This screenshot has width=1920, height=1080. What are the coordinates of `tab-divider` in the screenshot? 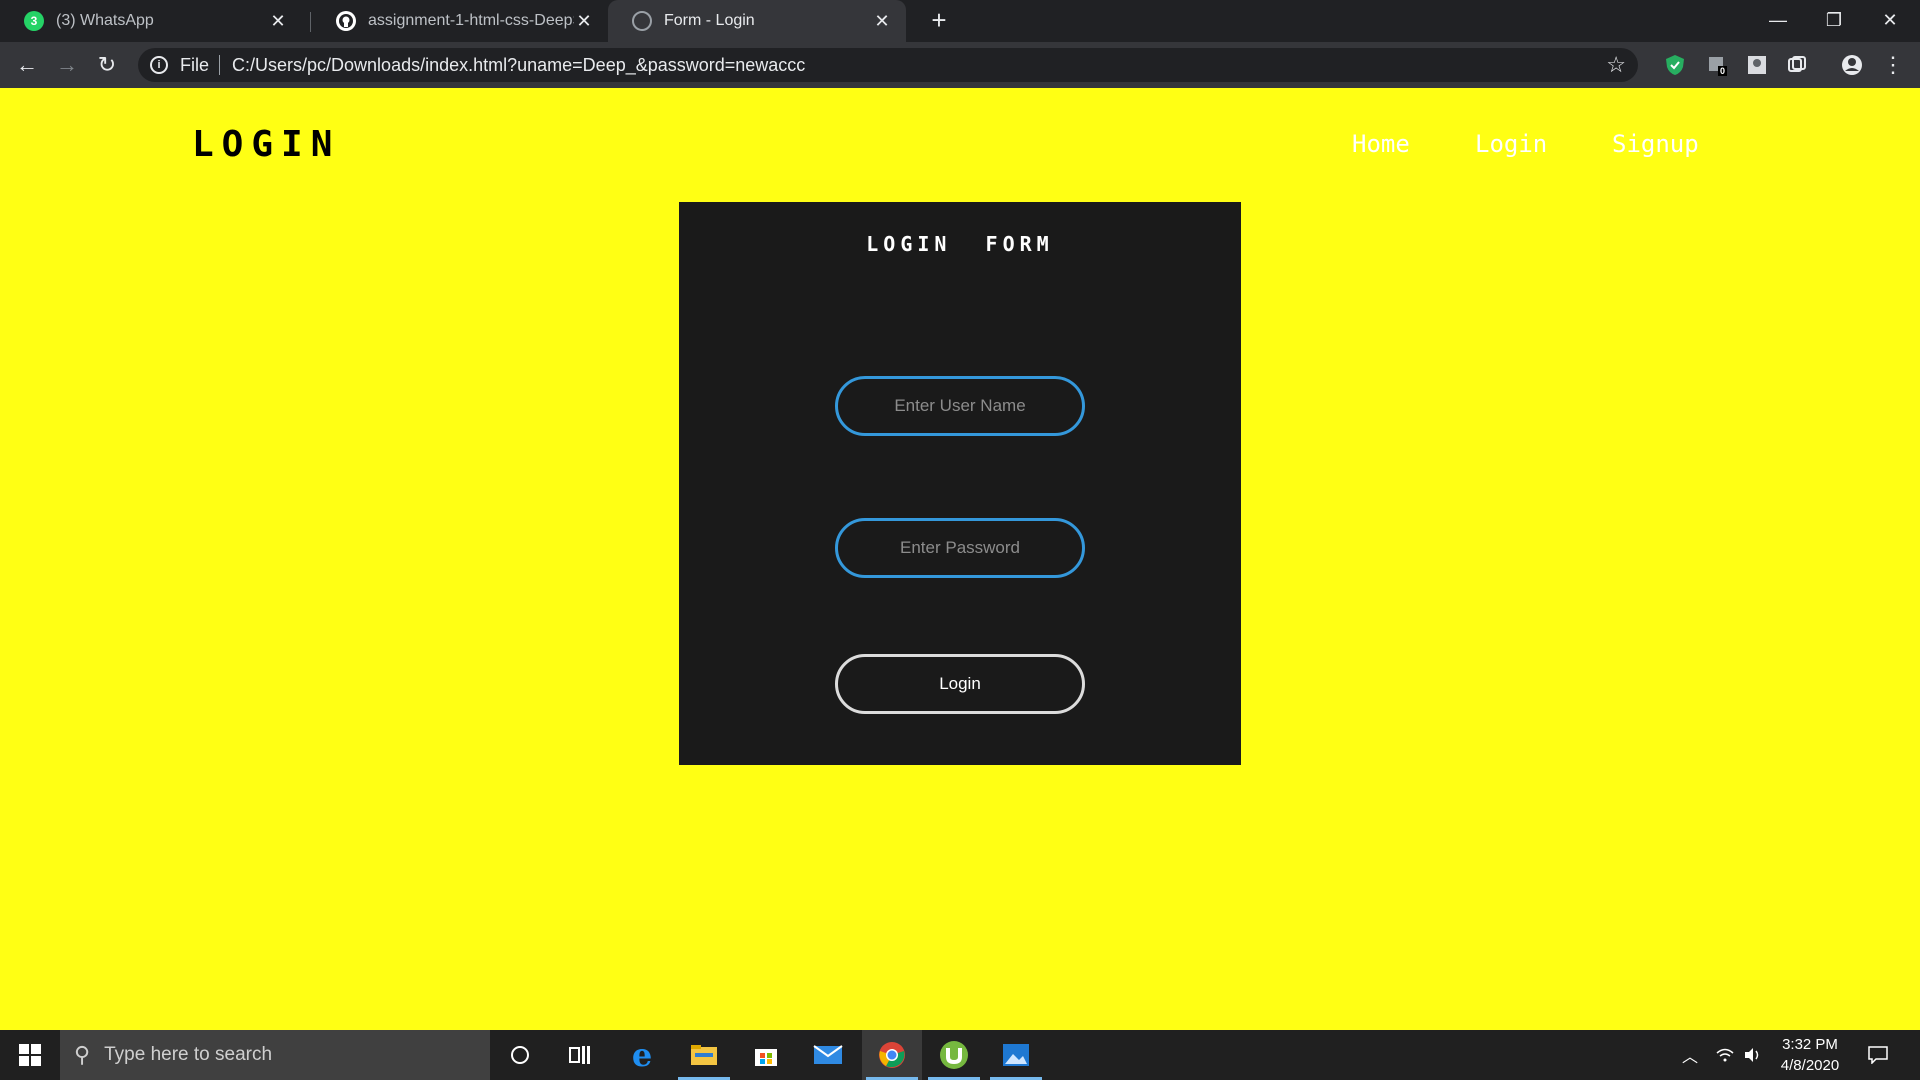 It's located at (310, 22).